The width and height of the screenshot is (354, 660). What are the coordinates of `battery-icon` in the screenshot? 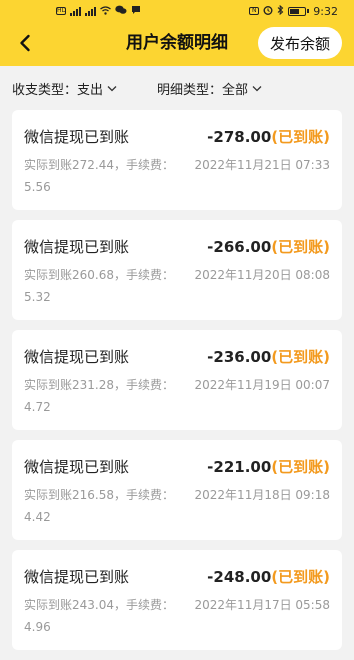 It's located at (299, 11).